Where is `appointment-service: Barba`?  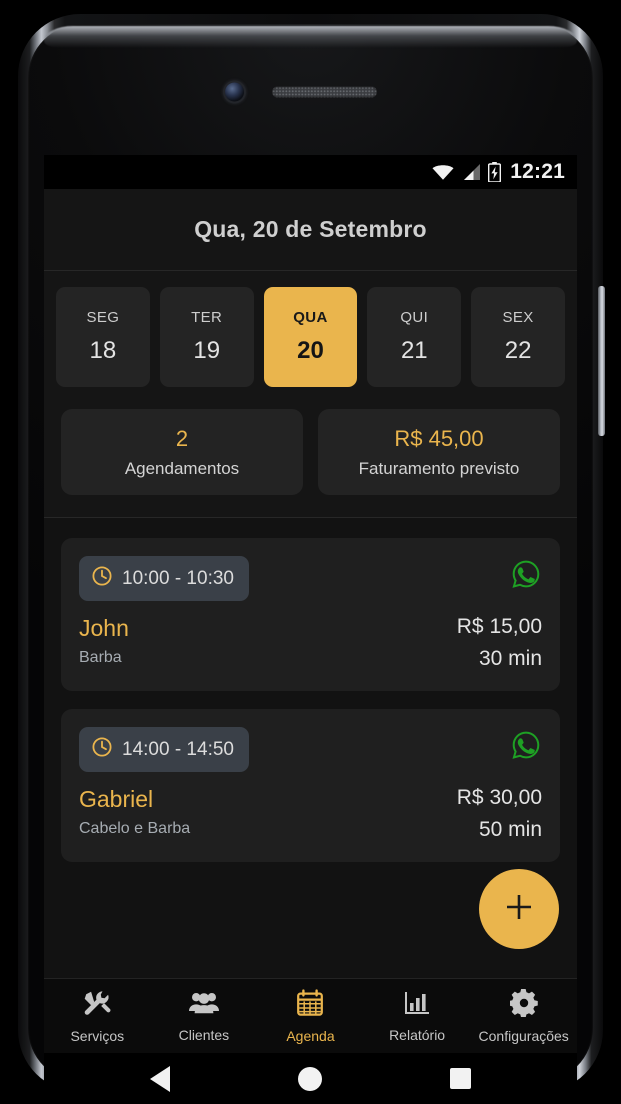
appointment-service: Barba is located at coordinates (100, 657).